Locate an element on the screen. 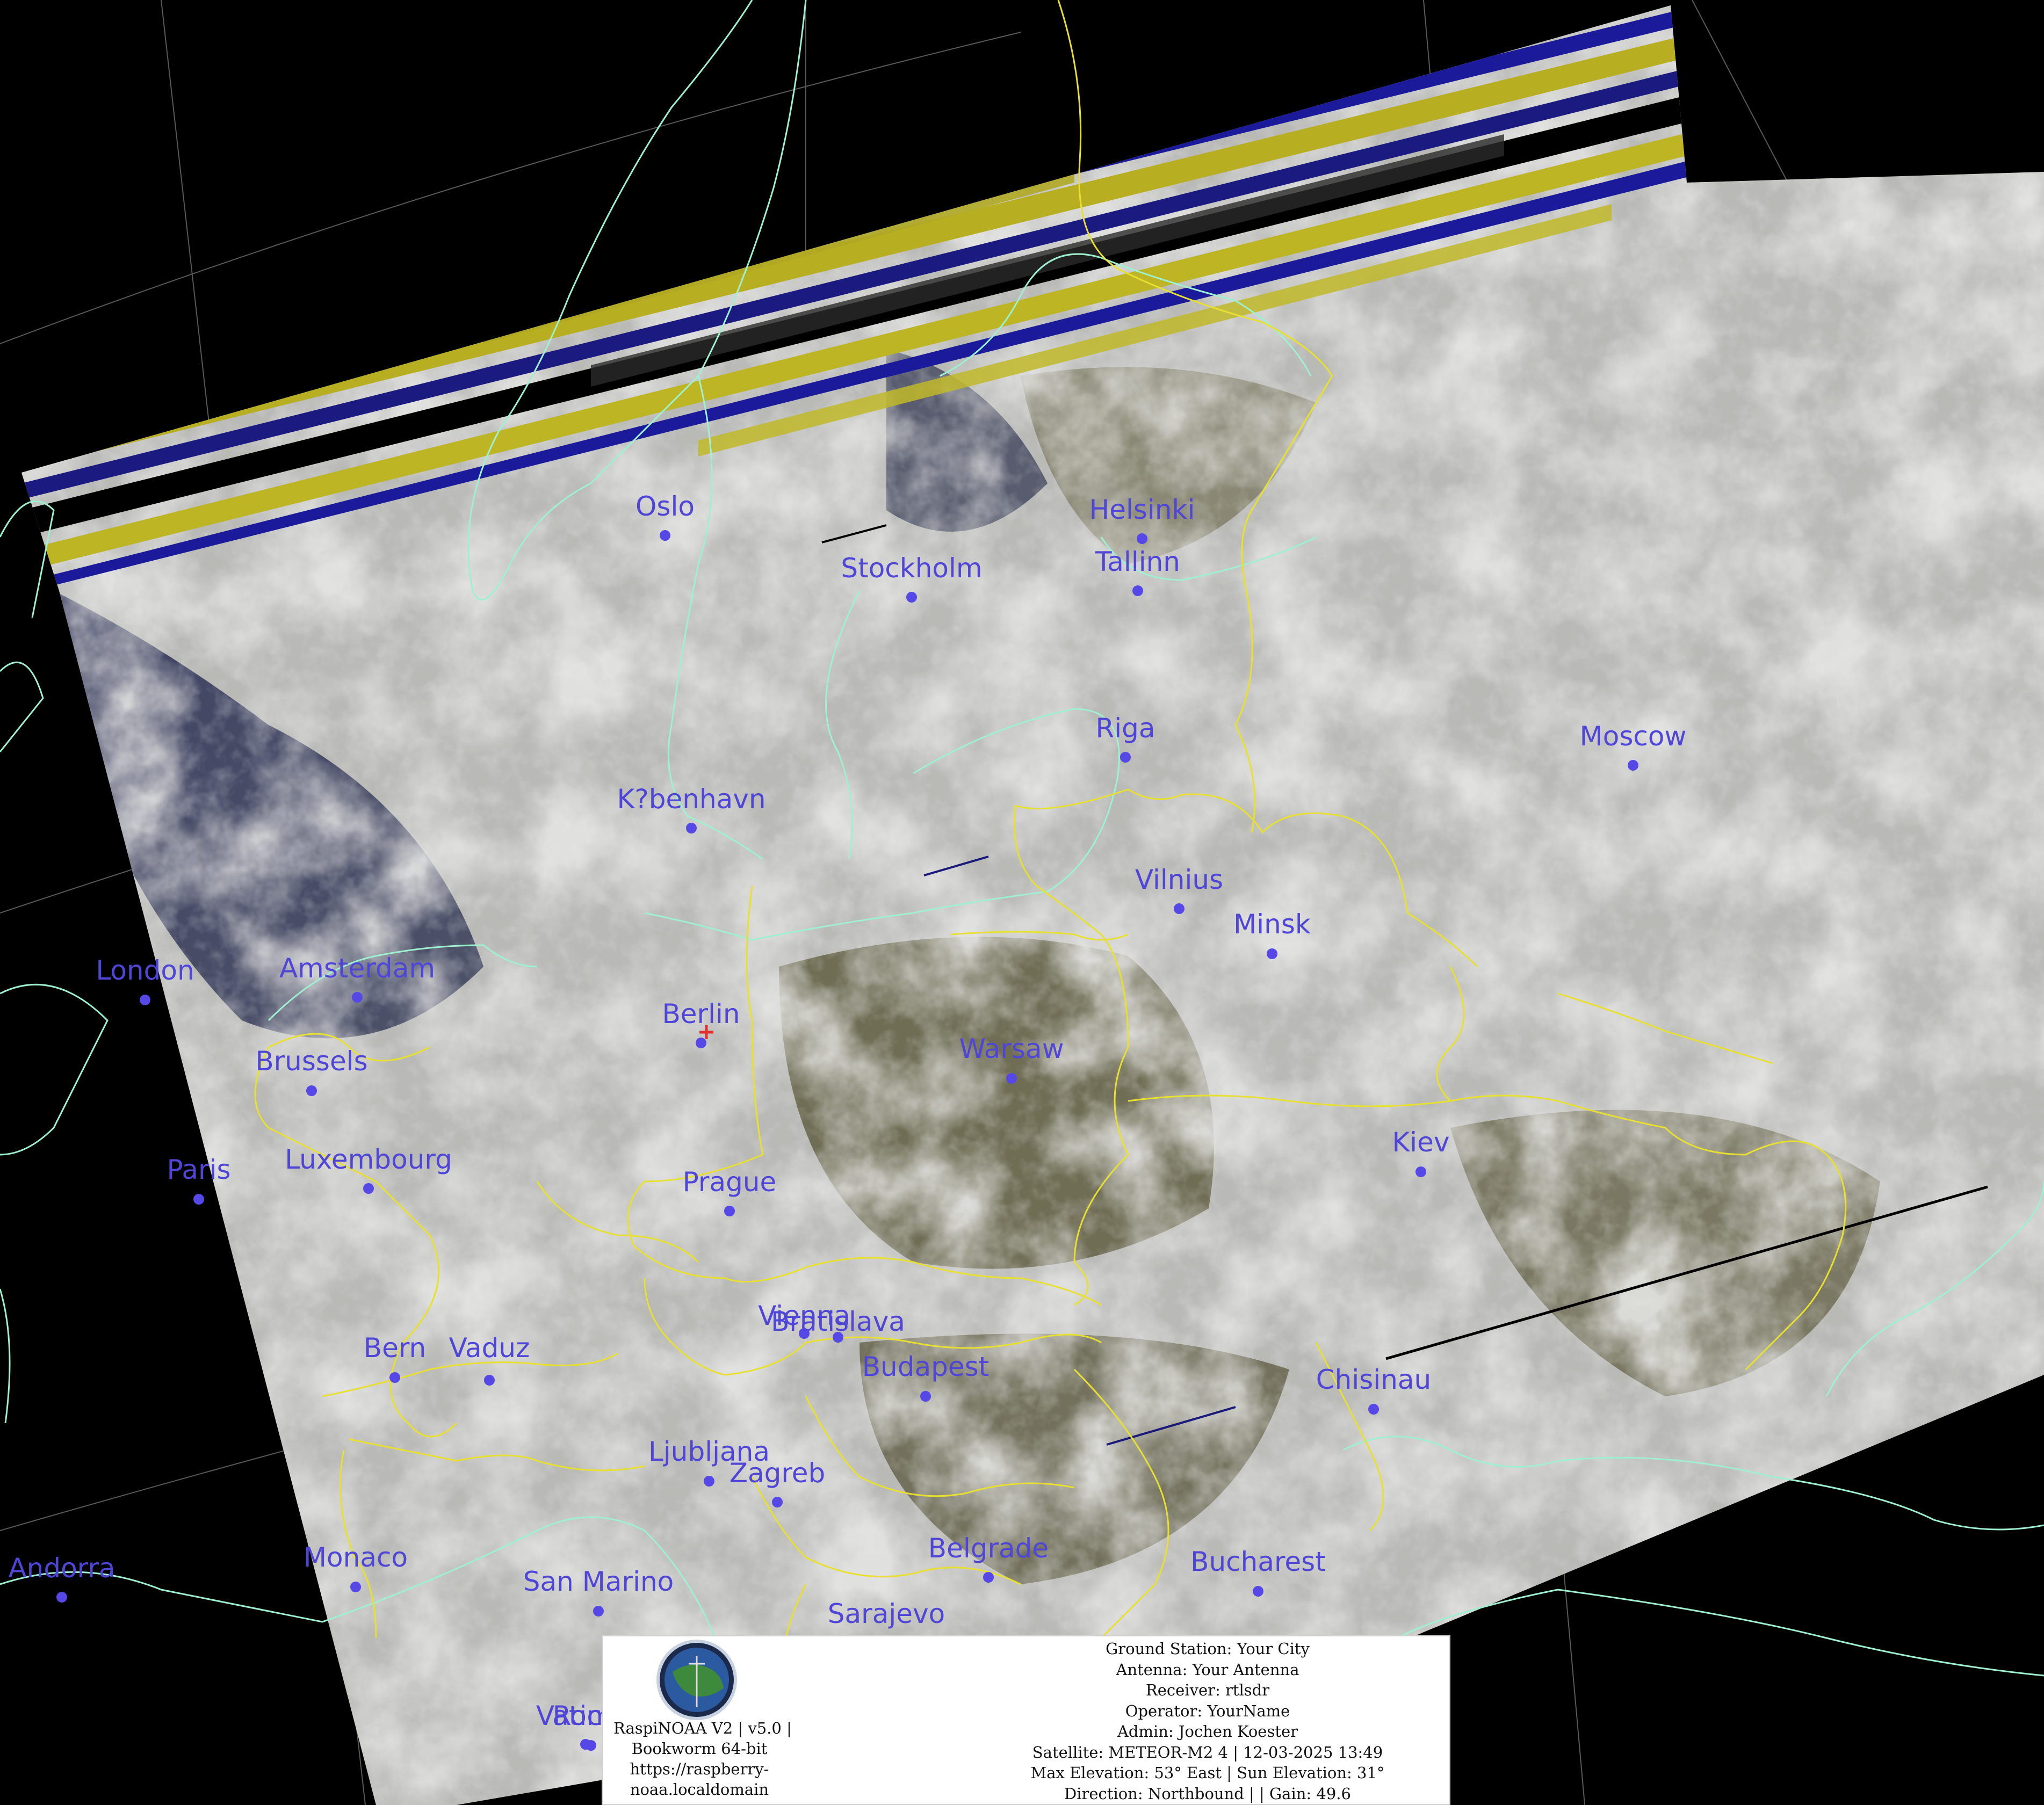 The width and height of the screenshot is (2044, 1805). city-label: Monaco is located at coordinates (356, 1557).